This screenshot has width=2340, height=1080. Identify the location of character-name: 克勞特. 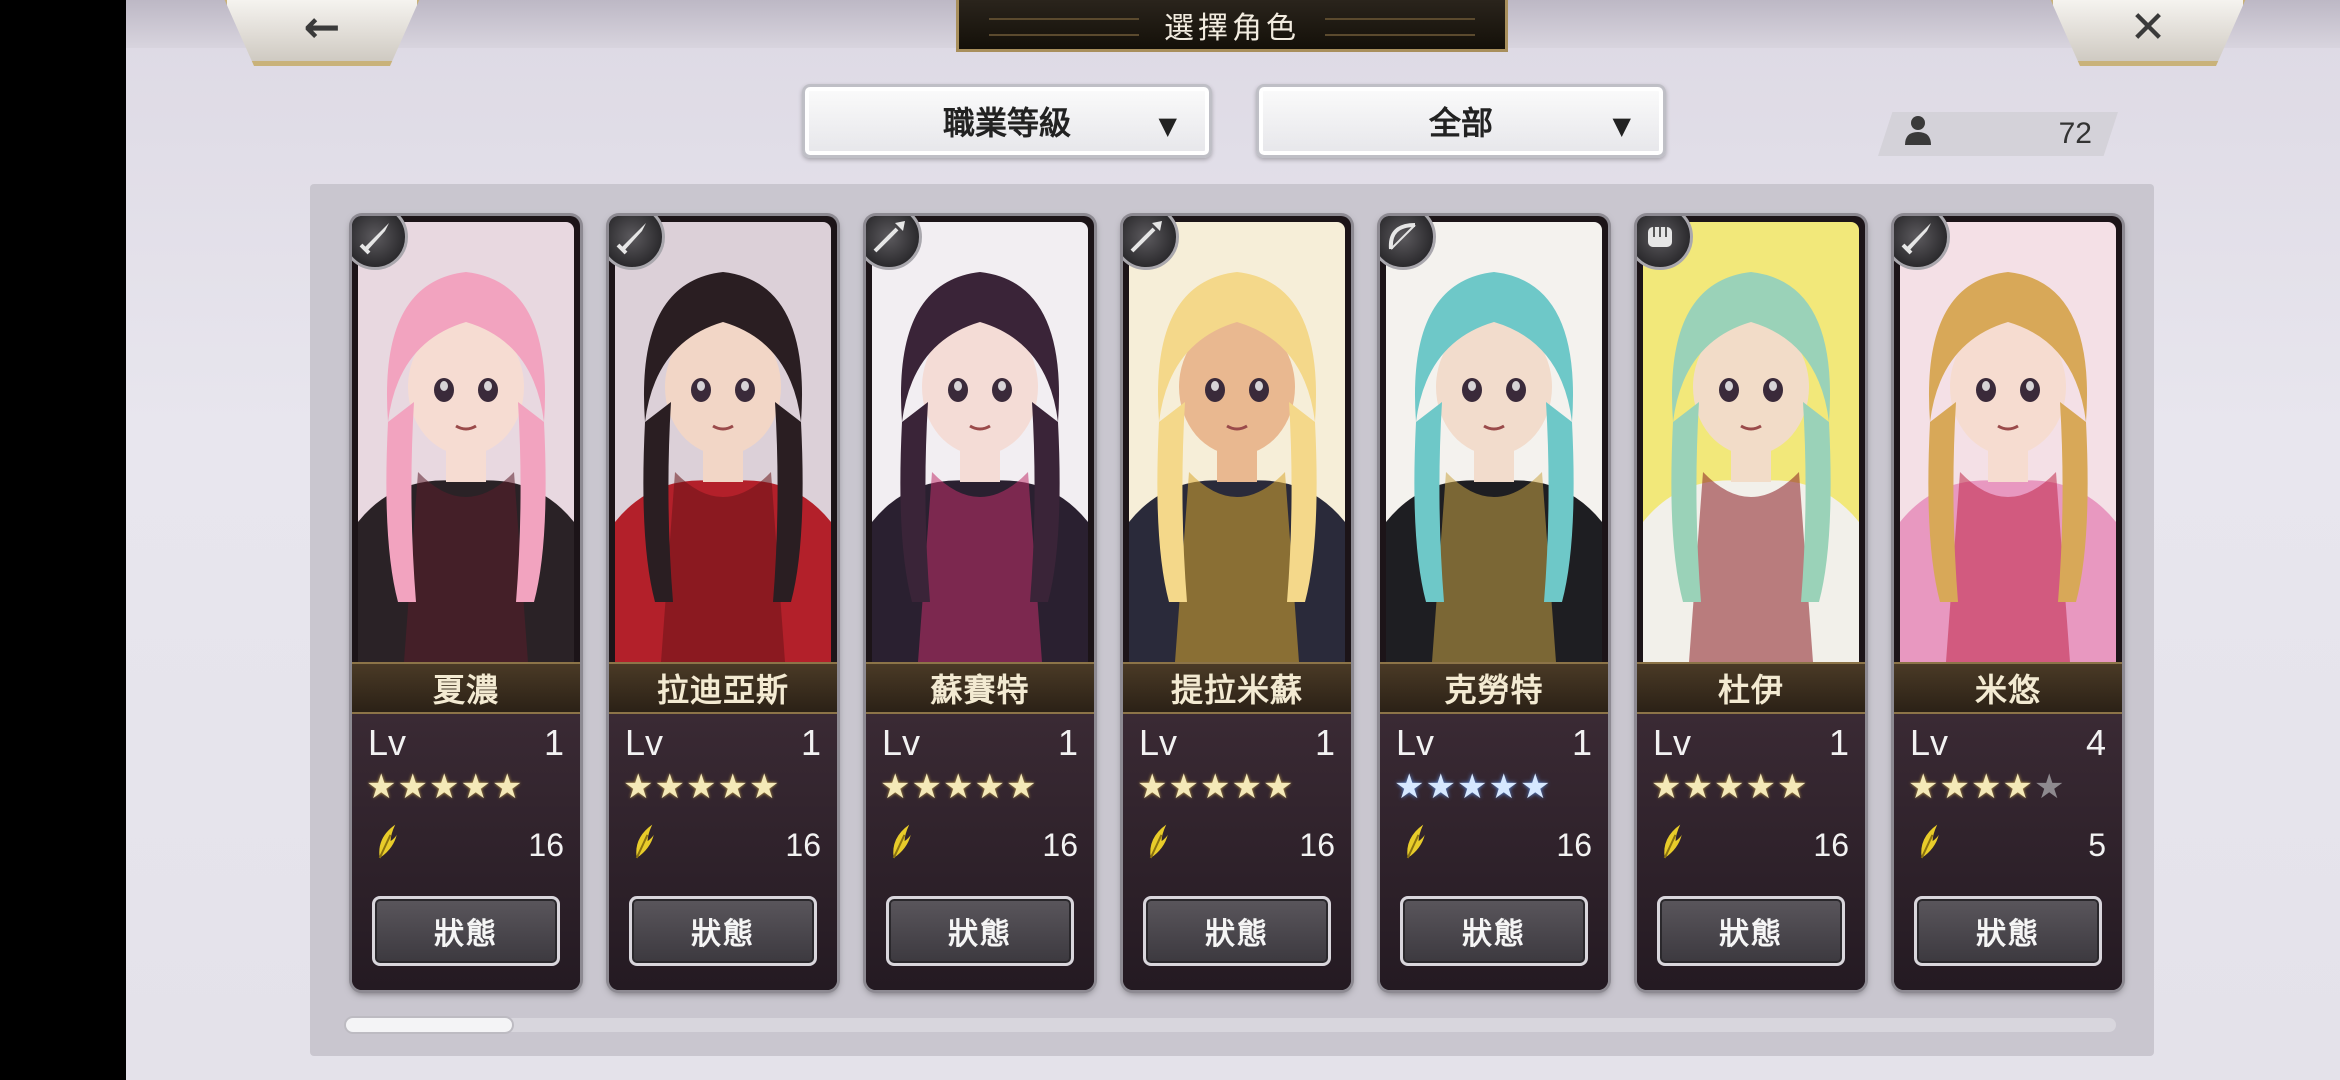
(1494, 688).